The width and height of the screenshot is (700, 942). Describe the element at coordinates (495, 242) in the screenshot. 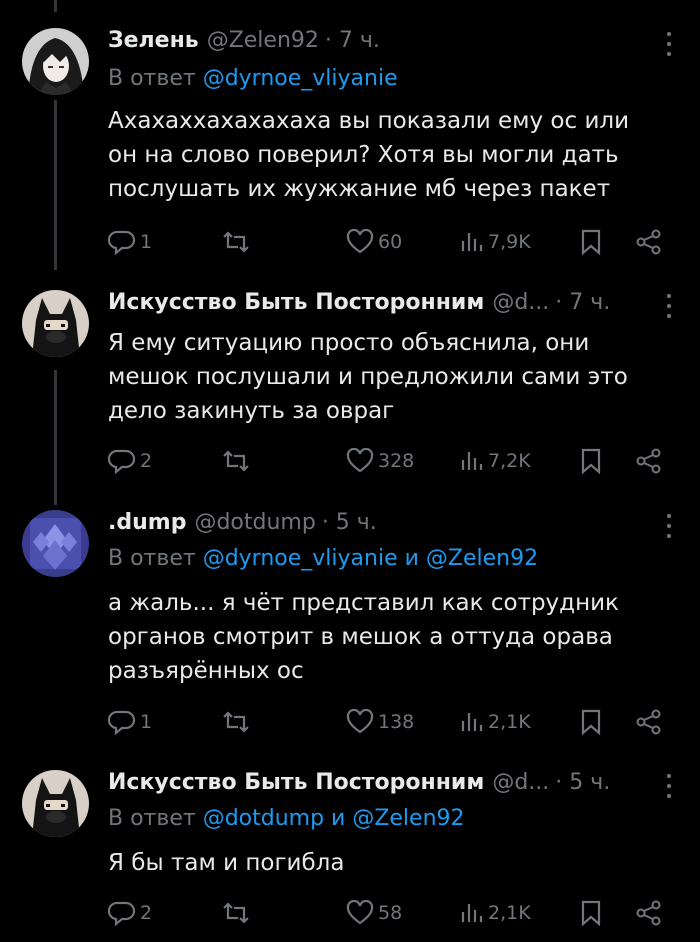

I see `views-button: 7,9K` at that location.